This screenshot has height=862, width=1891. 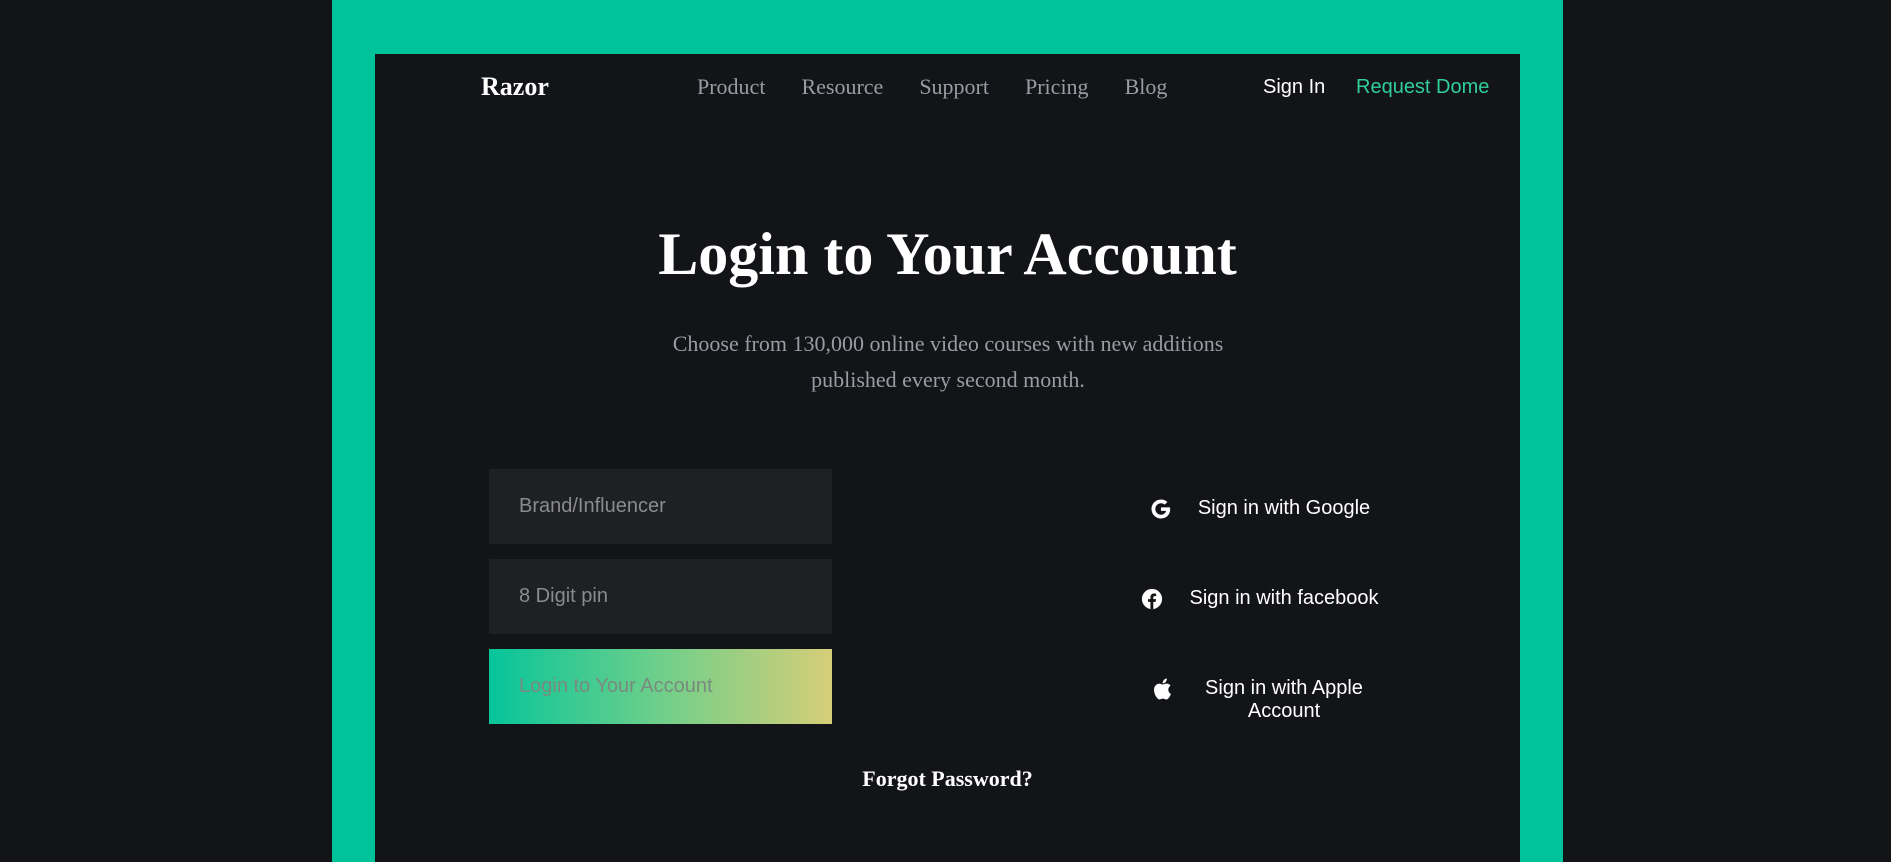 What do you see at coordinates (1284, 508) in the screenshot?
I see `google-signin-label: Sign in with Google` at bounding box center [1284, 508].